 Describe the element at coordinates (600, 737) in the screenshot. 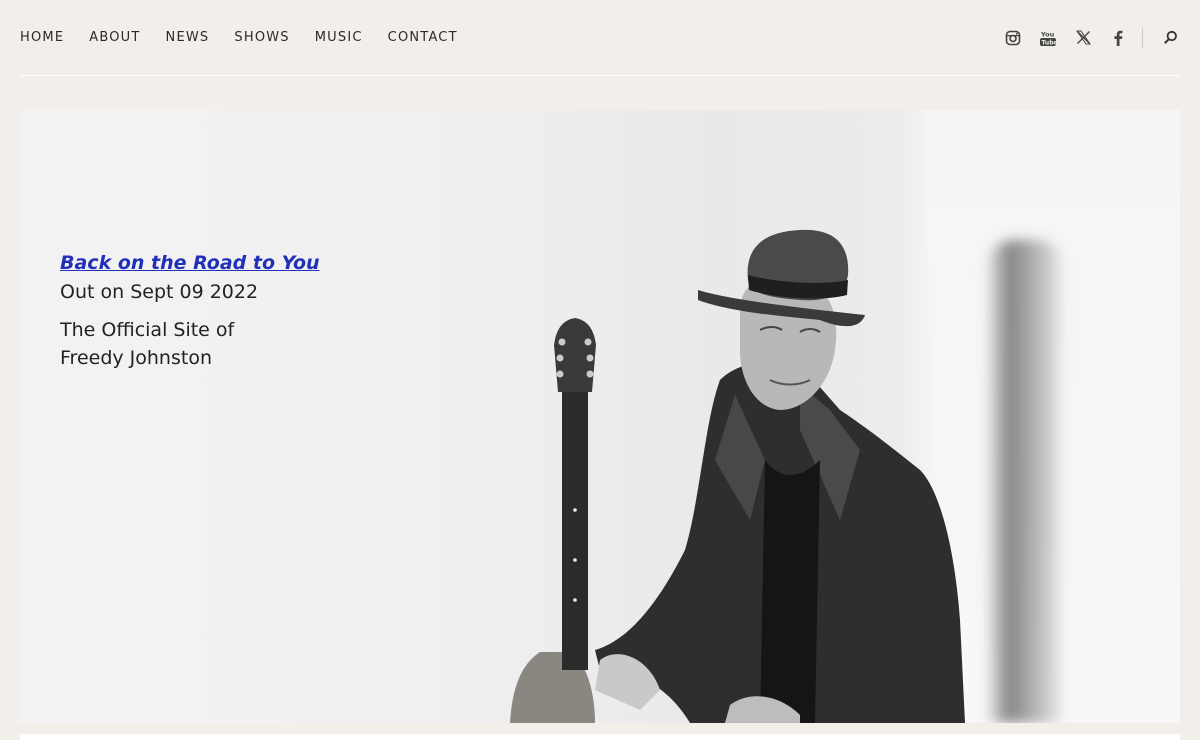

I see `content-strip` at that location.